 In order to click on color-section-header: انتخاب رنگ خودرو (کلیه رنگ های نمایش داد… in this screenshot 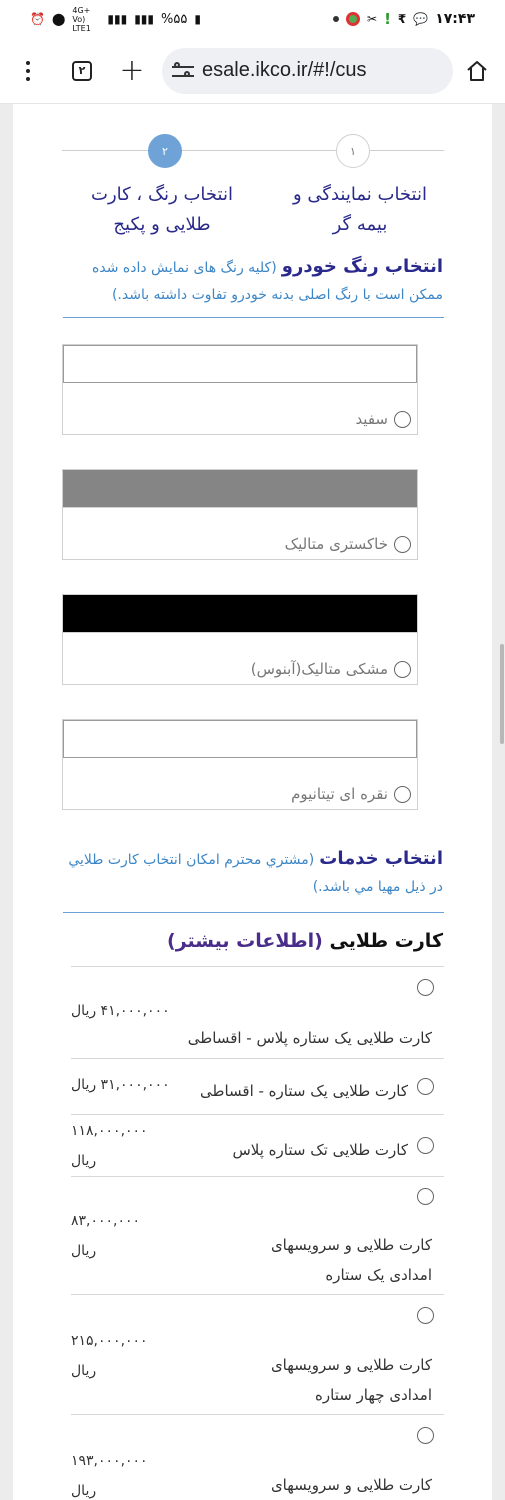, I will do `click(253, 281)`.